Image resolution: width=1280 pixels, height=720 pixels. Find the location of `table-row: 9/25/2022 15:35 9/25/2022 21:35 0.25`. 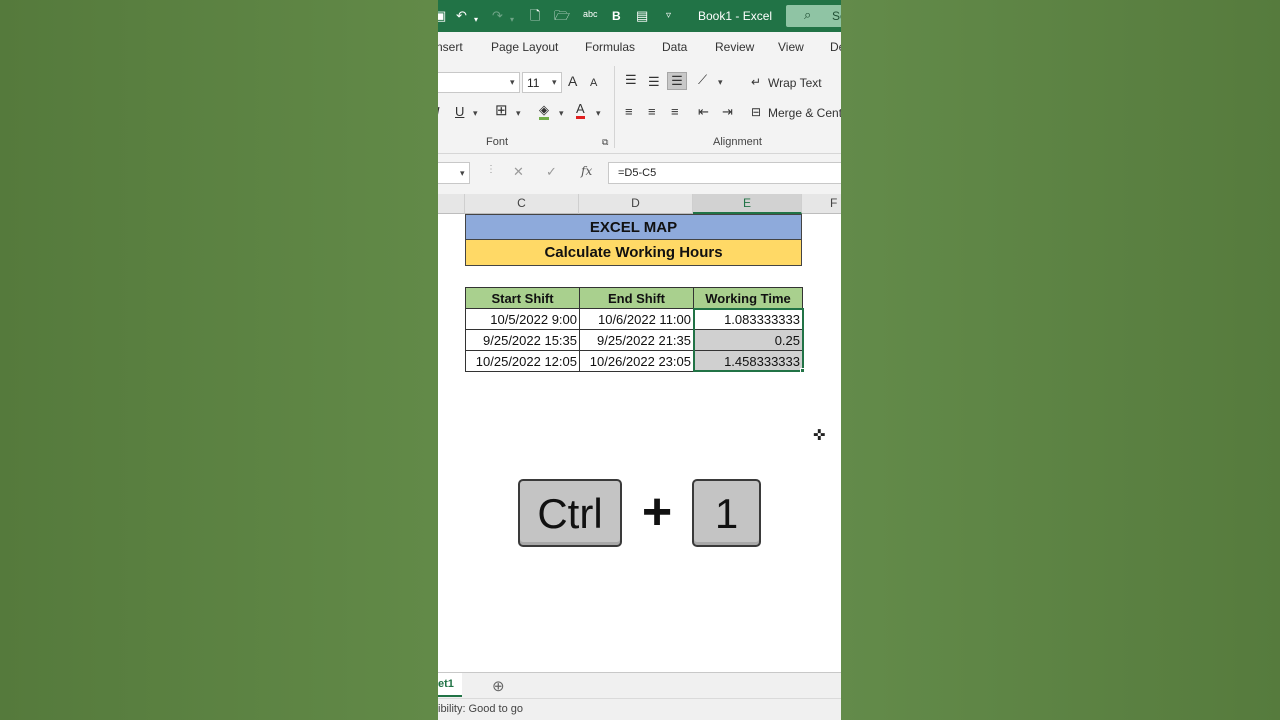

table-row: 9/25/2022 15:35 9/25/2022 21:35 0.25 is located at coordinates (634, 340).